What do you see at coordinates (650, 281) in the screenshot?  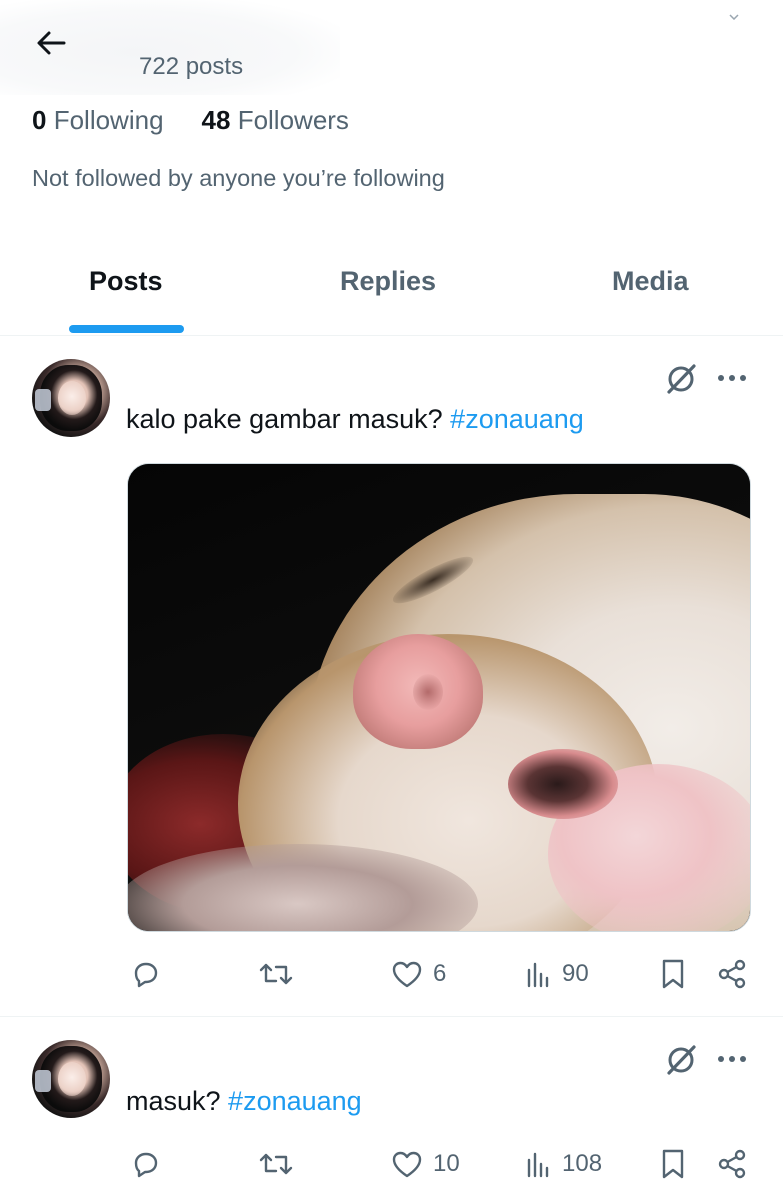 I see `tab-media: Media` at bounding box center [650, 281].